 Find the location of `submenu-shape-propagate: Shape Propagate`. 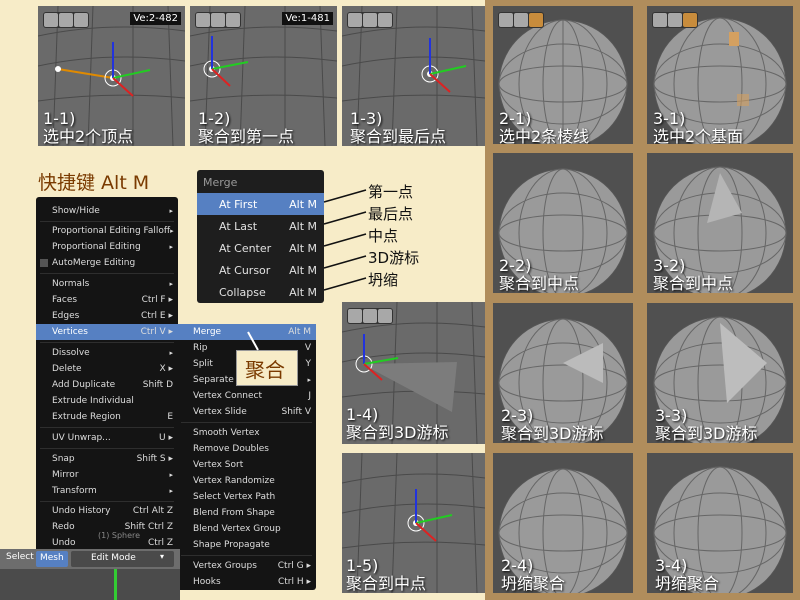

submenu-shape-propagate: Shape Propagate is located at coordinates (246, 545).